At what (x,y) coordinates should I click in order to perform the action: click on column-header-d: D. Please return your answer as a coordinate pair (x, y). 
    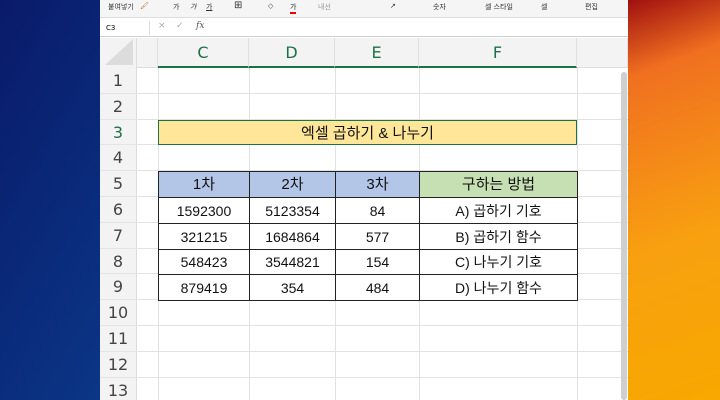
    Looking at the image, I should click on (292, 53).